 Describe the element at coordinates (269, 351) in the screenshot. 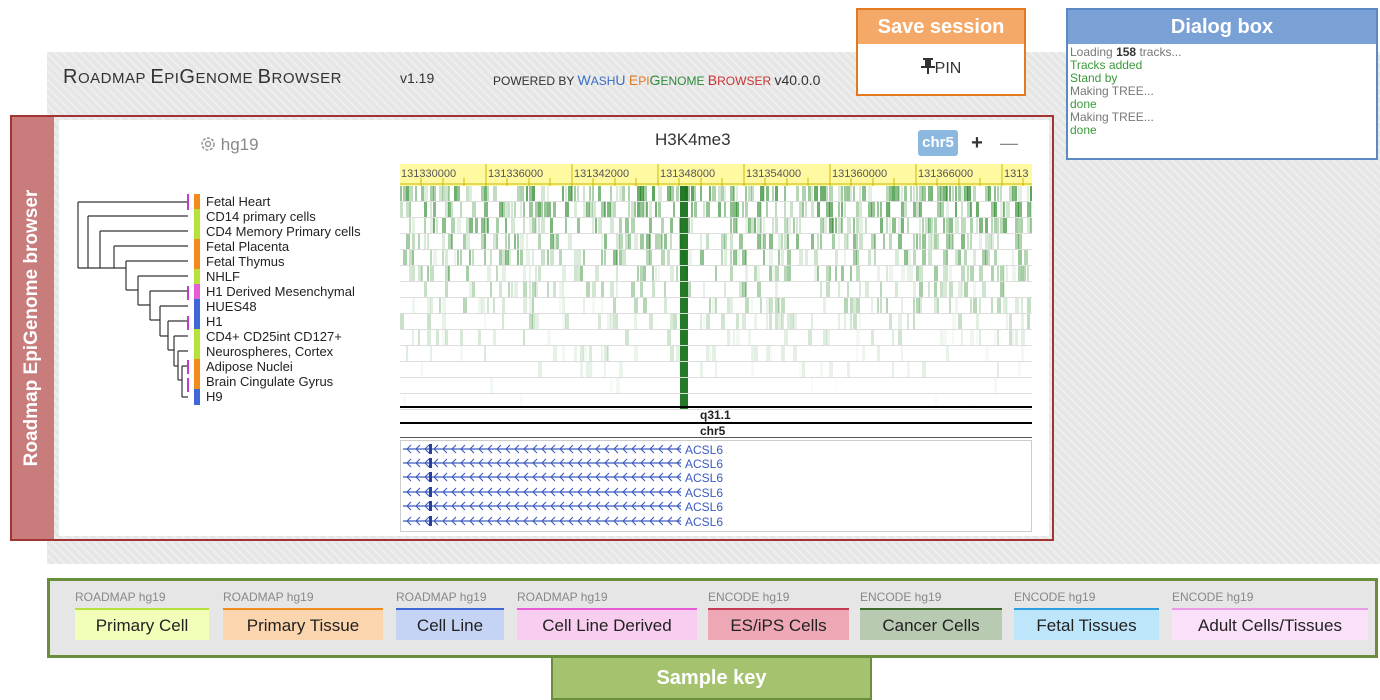

I see `sample-label: Neurospheres, Cortex` at that location.